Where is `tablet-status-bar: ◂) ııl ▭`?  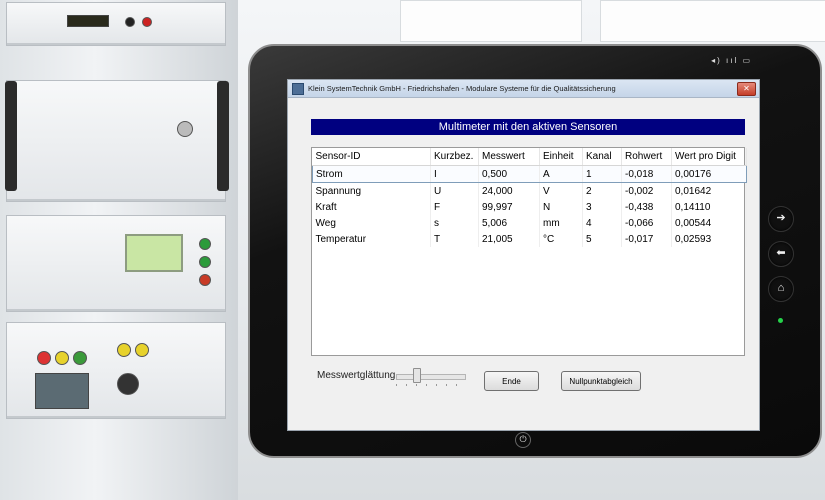 tablet-status-bar: ◂) ııl ▭ is located at coordinates (731, 60).